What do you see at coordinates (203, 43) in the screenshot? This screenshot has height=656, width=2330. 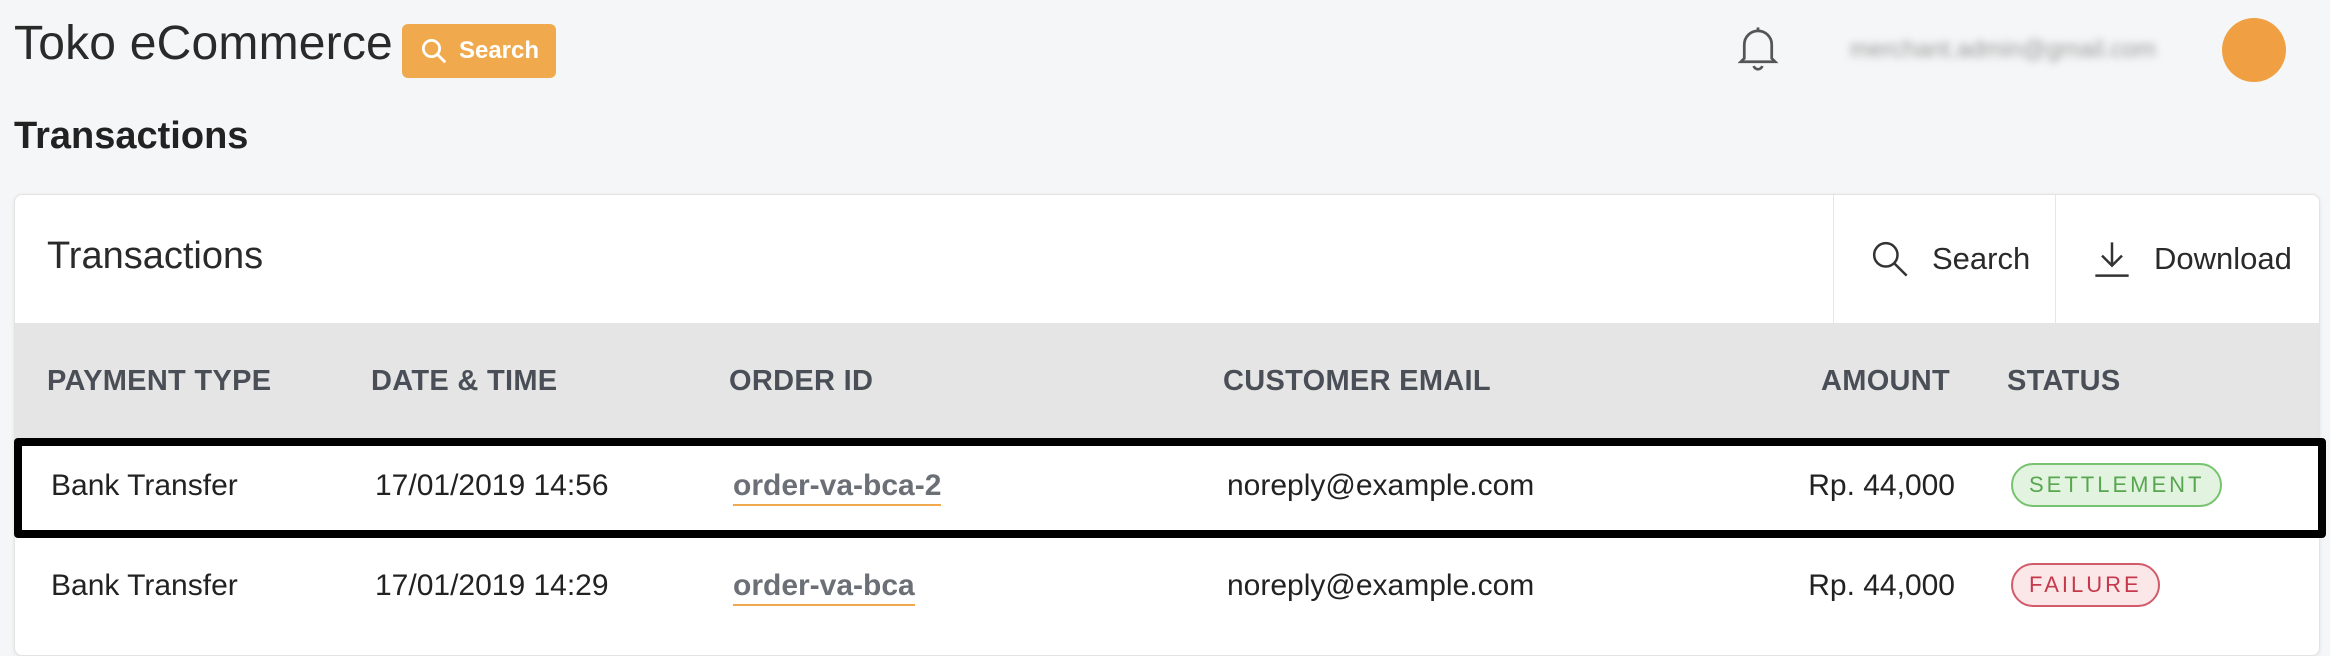 I see `app-title: Toko eCommerce` at bounding box center [203, 43].